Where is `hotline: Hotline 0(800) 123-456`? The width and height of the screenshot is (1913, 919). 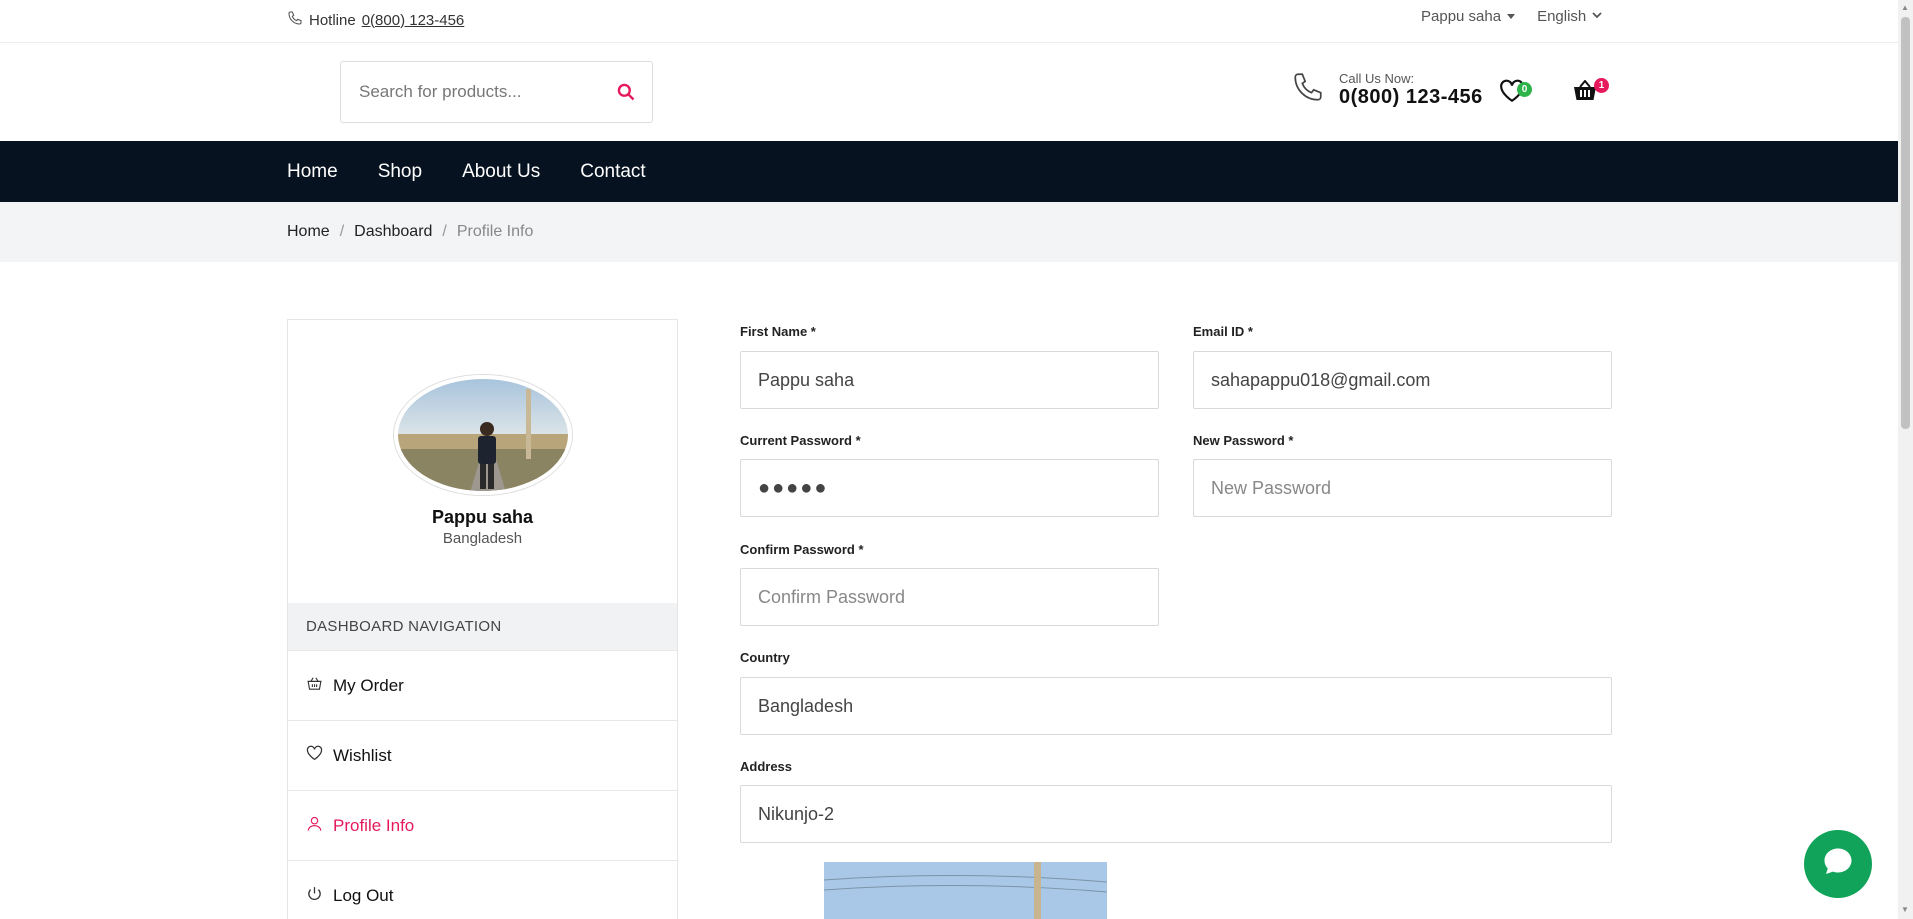 hotline: Hotline 0(800) 123-456 is located at coordinates (375, 20).